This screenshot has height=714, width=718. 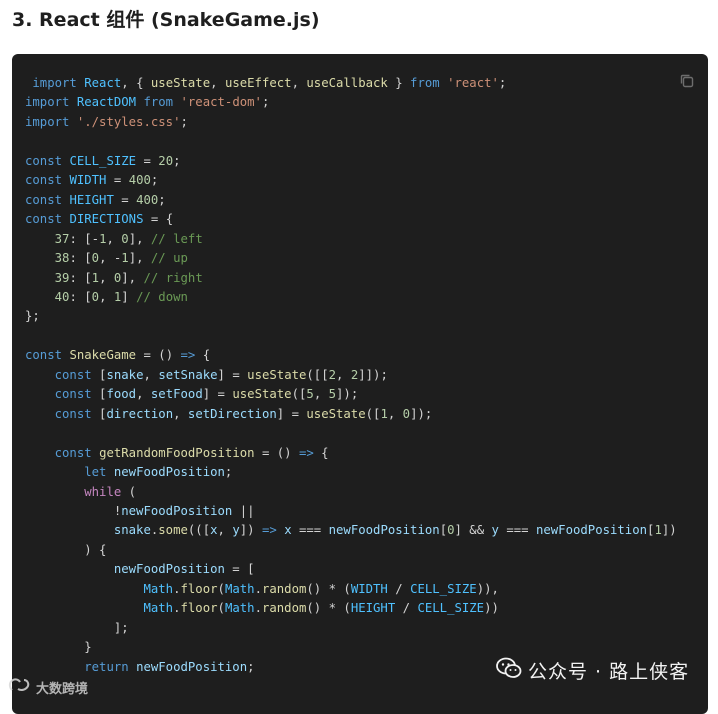 What do you see at coordinates (62, 689) in the screenshot?
I see `watermark-left-text: 大数跨境` at bounding box center [62, 689].